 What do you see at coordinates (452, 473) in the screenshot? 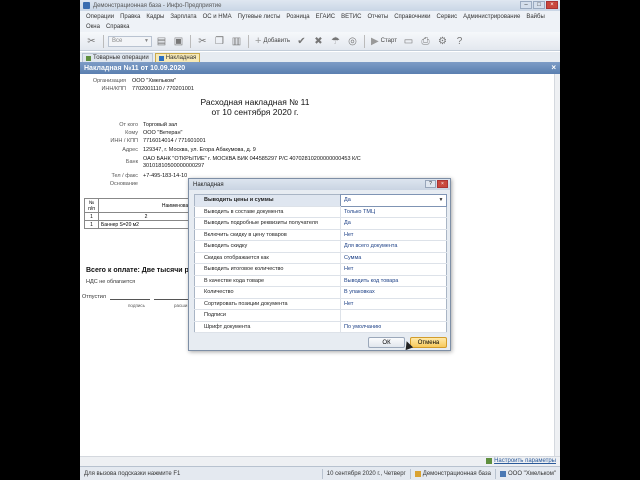
I see `status-db: Демонстрационная база` at bounding box center [452, 473].